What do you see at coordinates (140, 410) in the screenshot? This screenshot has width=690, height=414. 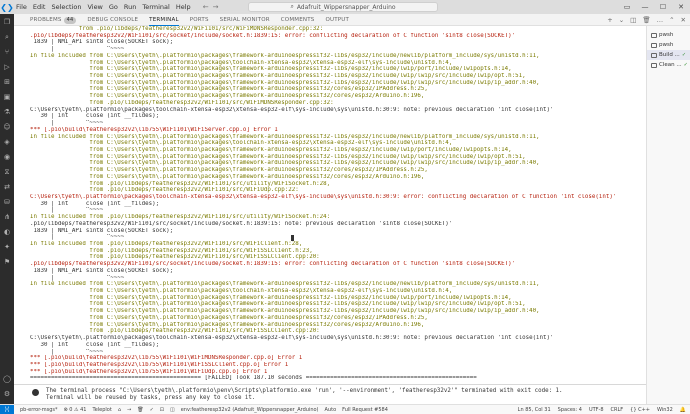 I see `pio-clean-icon: 🗑` at bounding box center [140, 410].